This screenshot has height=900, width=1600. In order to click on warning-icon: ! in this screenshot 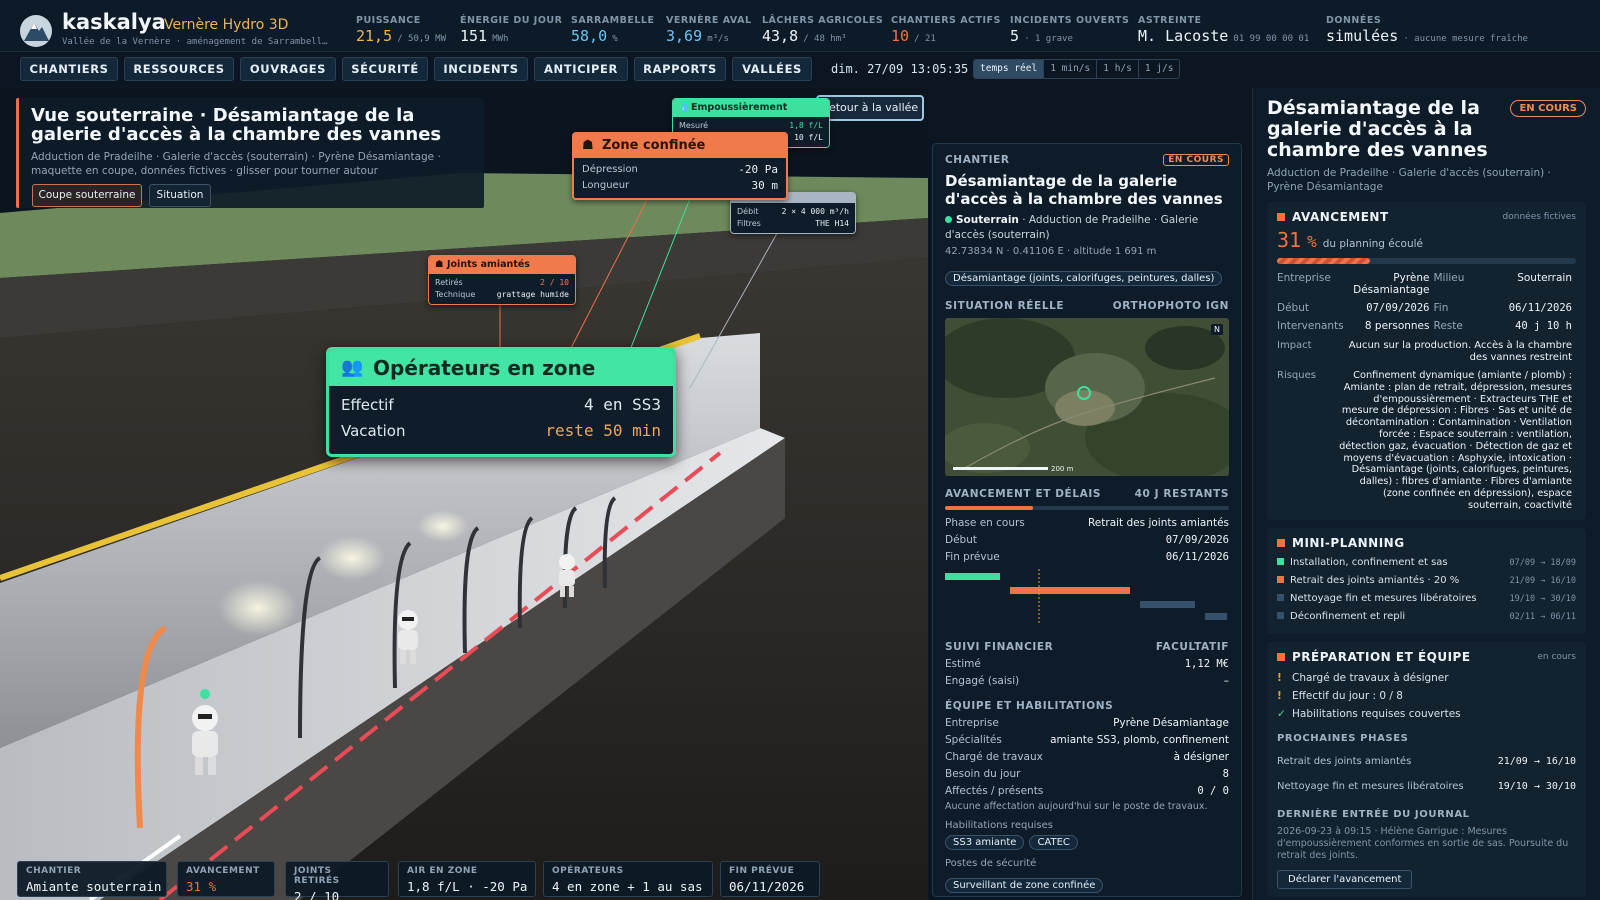, I will do `click(1279, 677)`.